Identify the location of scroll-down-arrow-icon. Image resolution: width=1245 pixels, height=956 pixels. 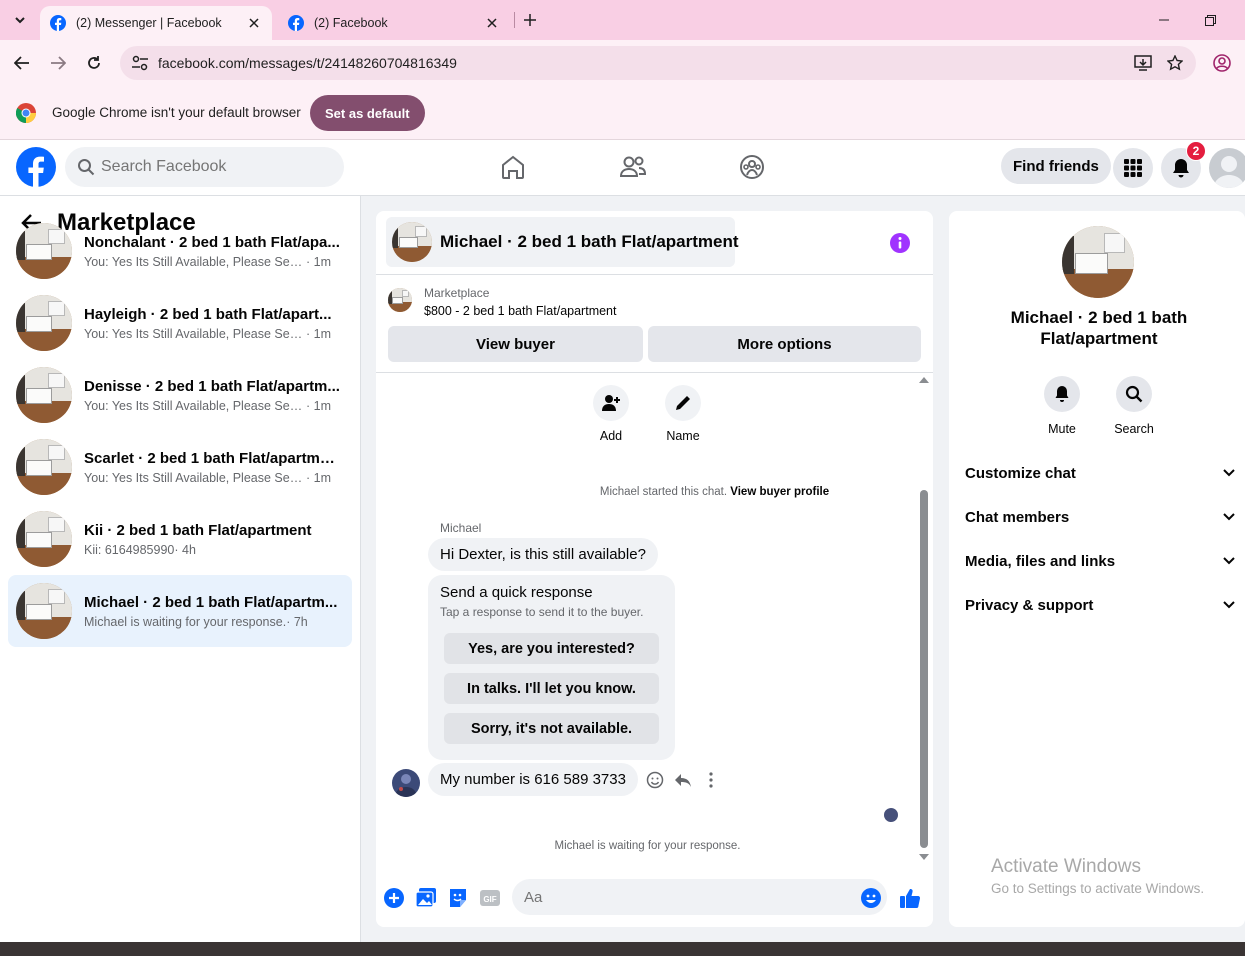
(924, 857).